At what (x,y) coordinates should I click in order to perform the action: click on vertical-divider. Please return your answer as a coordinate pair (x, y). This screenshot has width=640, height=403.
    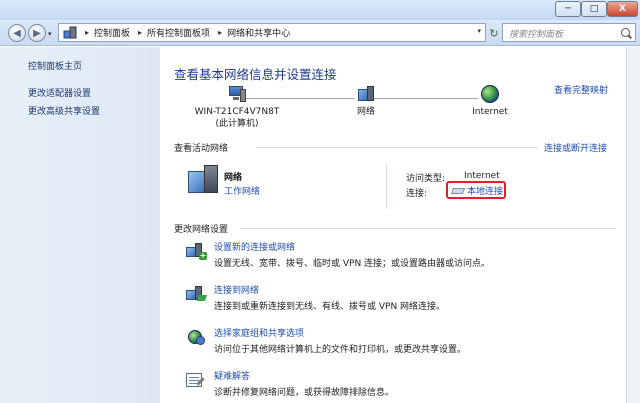
    Looking at the image, I should click on (386, 187).